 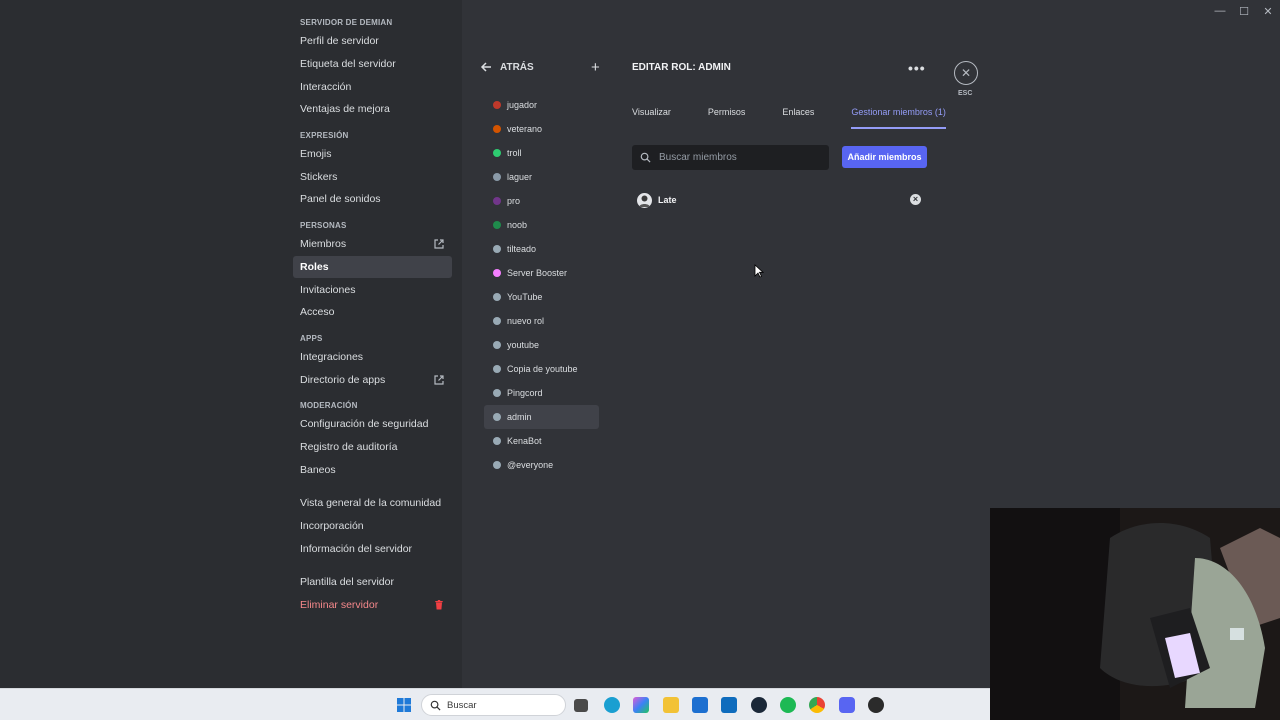 What do you see at coordinates (372, 357) in the screenshot?
I see `sidebar-item: Integraciones` at bounding box center [372, 357].